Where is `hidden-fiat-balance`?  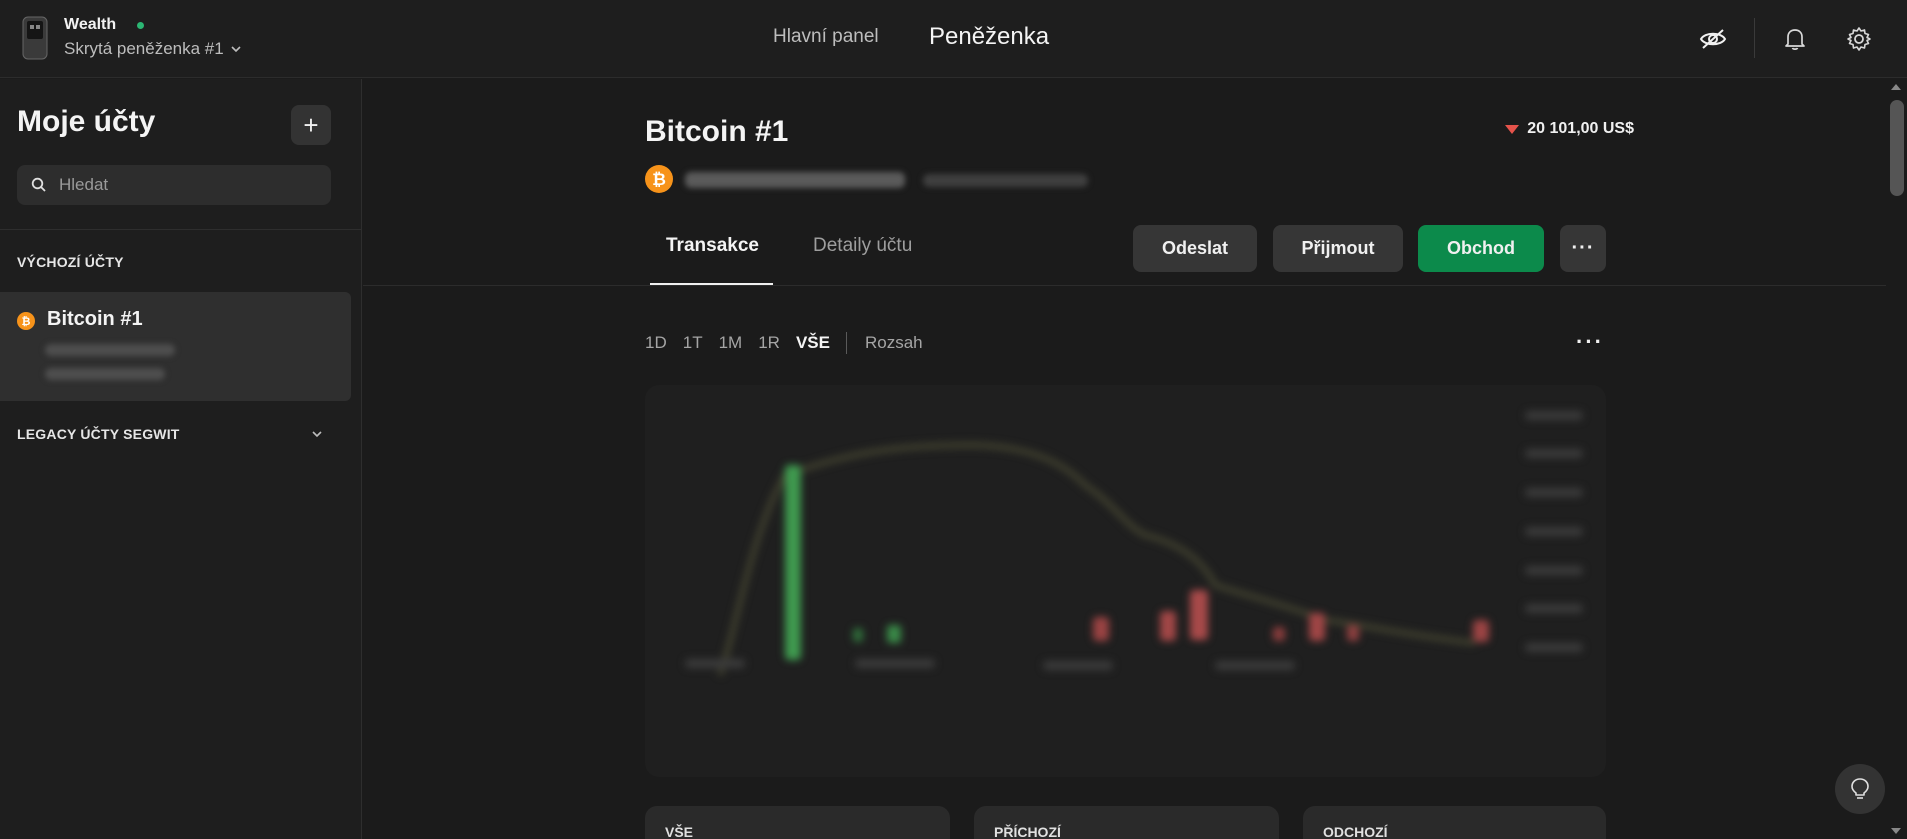
hidden-fiat-balance is located at coordinates (105, 374).